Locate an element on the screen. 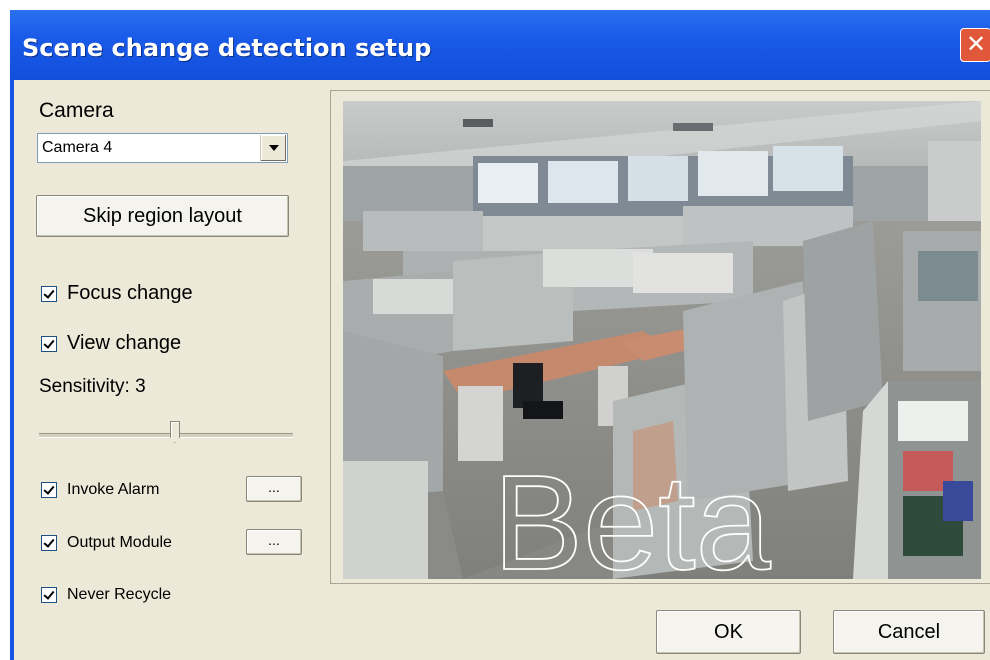 This screenshot has height=660, width=990. view-change-checkbox is located at coordinates (49, 343).